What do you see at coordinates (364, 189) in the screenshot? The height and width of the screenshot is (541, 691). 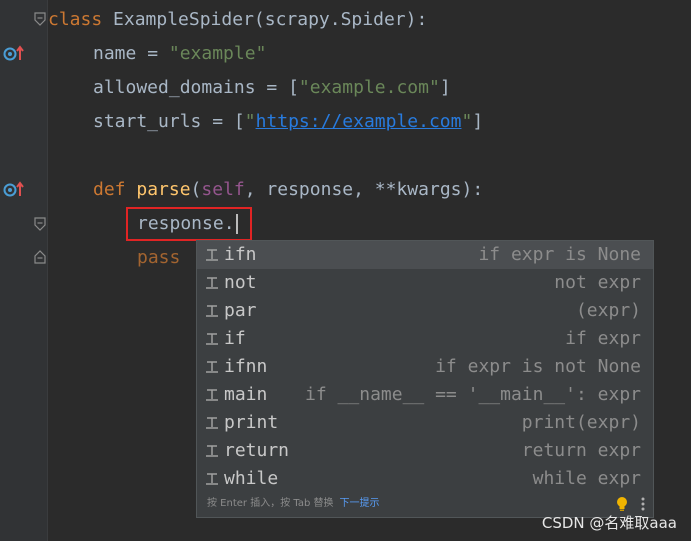 I see `params: , response, **kwargs):` at bounding box center [364, 189].